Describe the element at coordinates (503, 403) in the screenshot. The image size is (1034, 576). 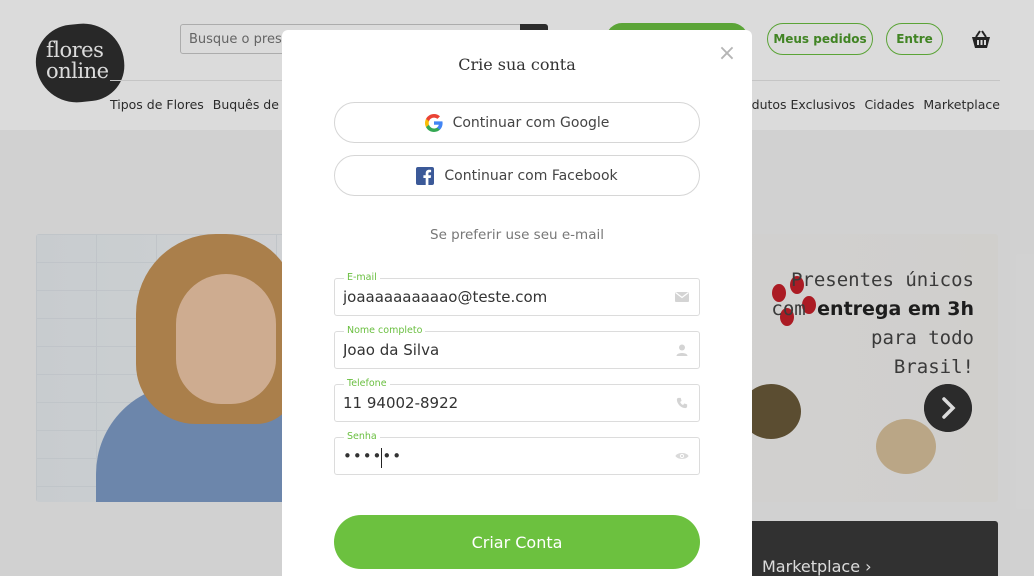
I see `phone-input` at that location.